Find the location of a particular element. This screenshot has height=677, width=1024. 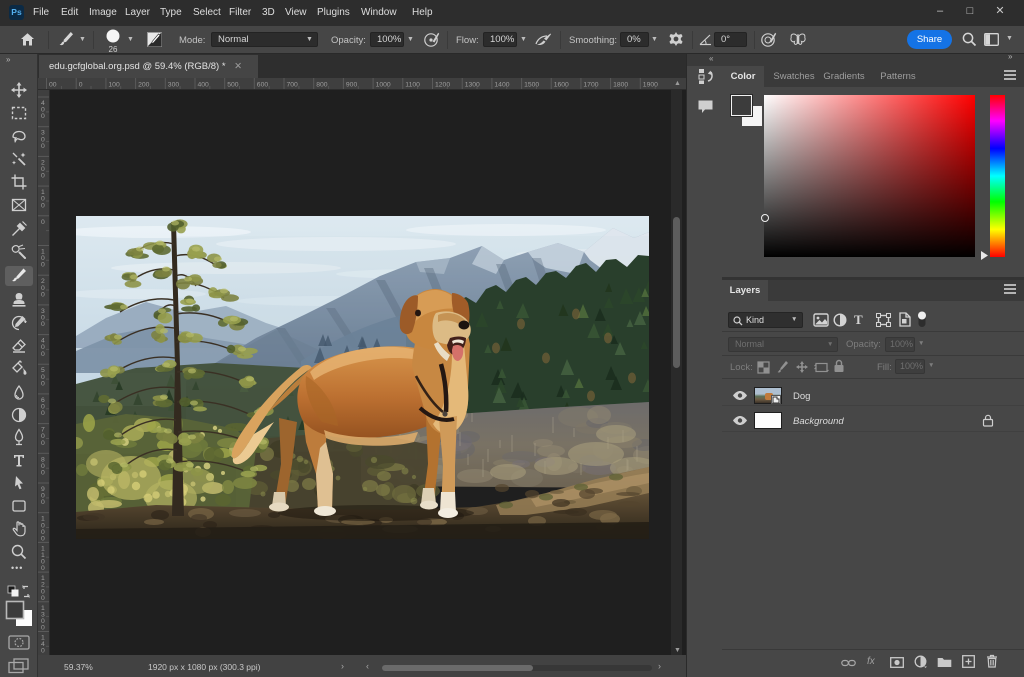

svg-text: 1400 is located at coordinates (501, 85).